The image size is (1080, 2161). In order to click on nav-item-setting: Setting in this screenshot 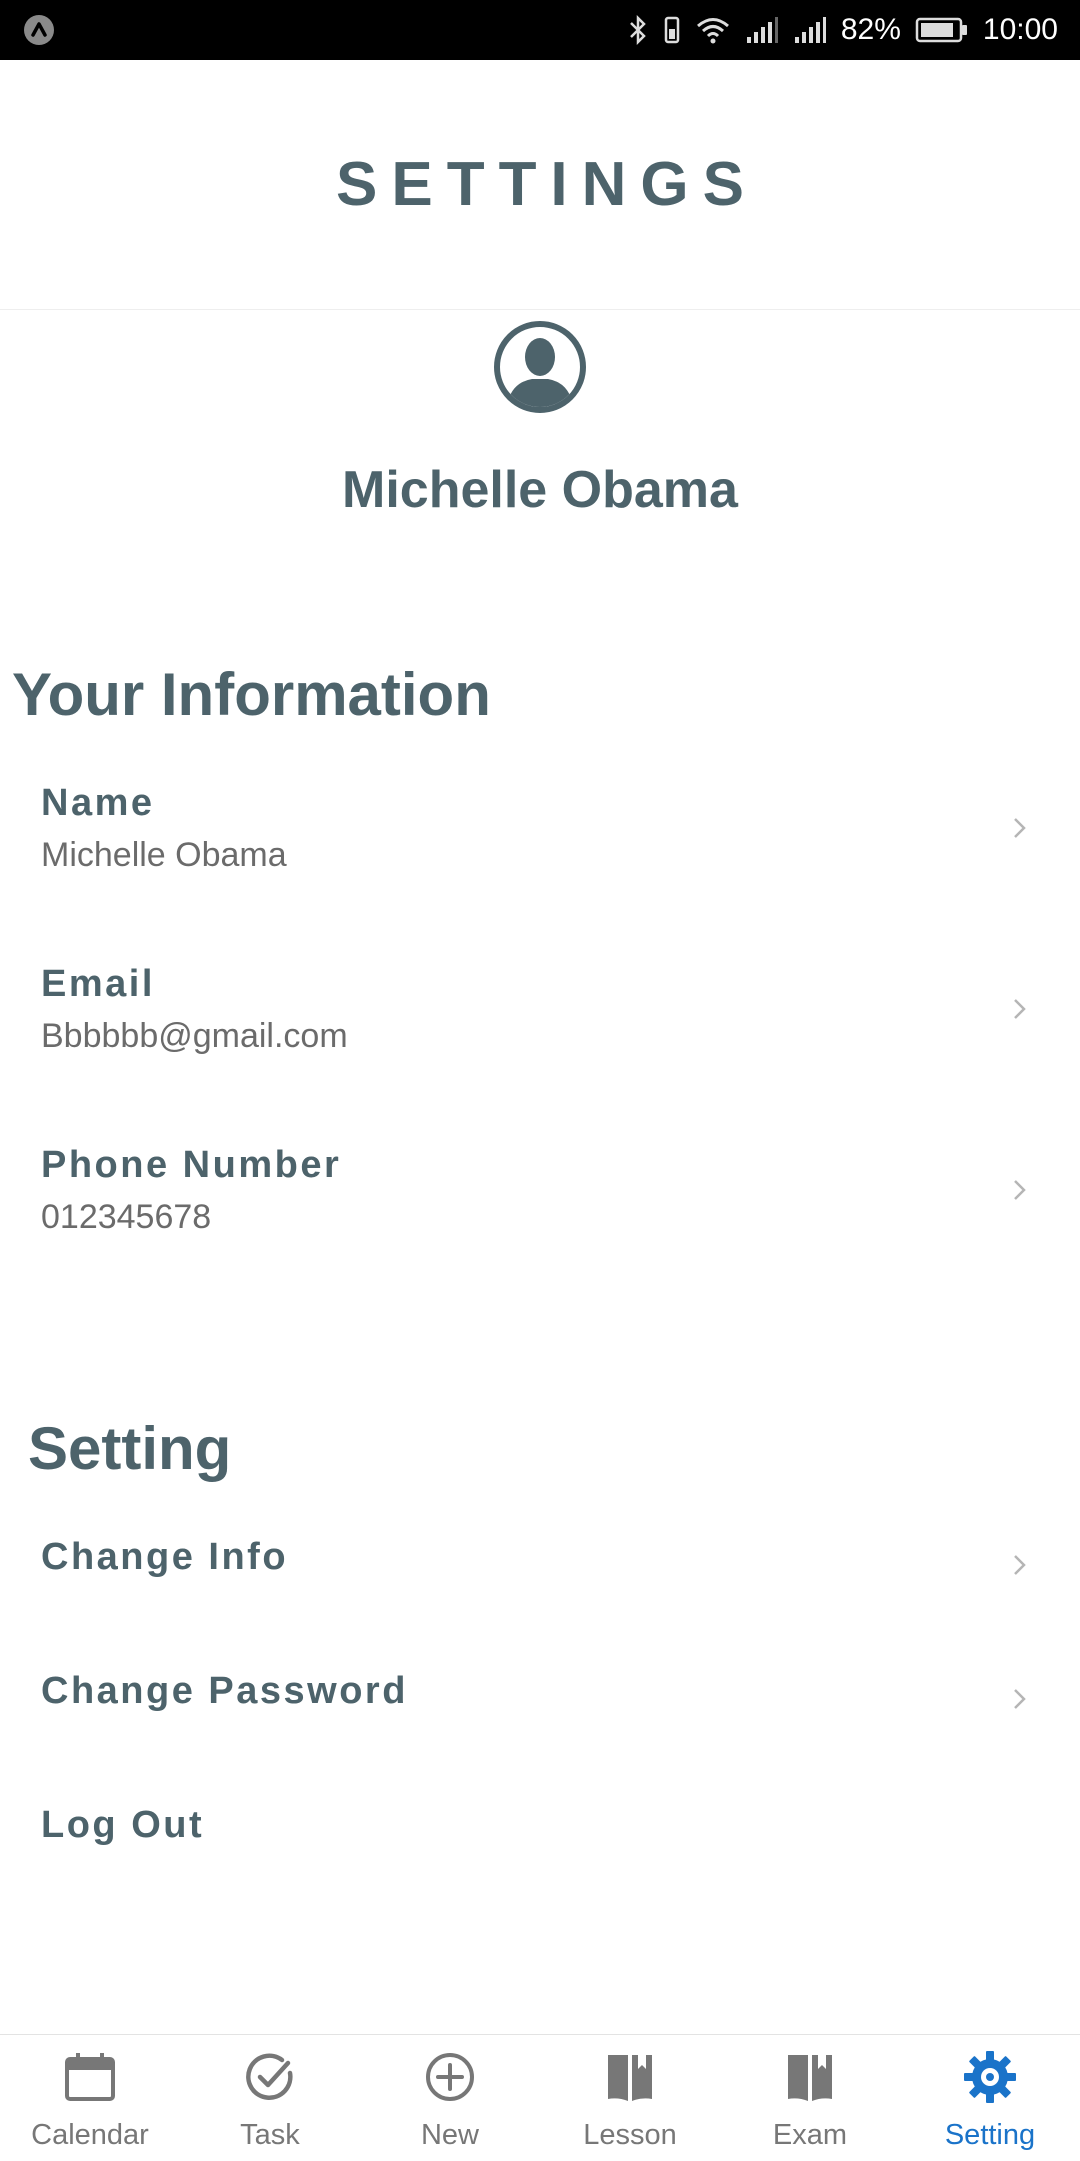, I will do `click(990, 2098)`.